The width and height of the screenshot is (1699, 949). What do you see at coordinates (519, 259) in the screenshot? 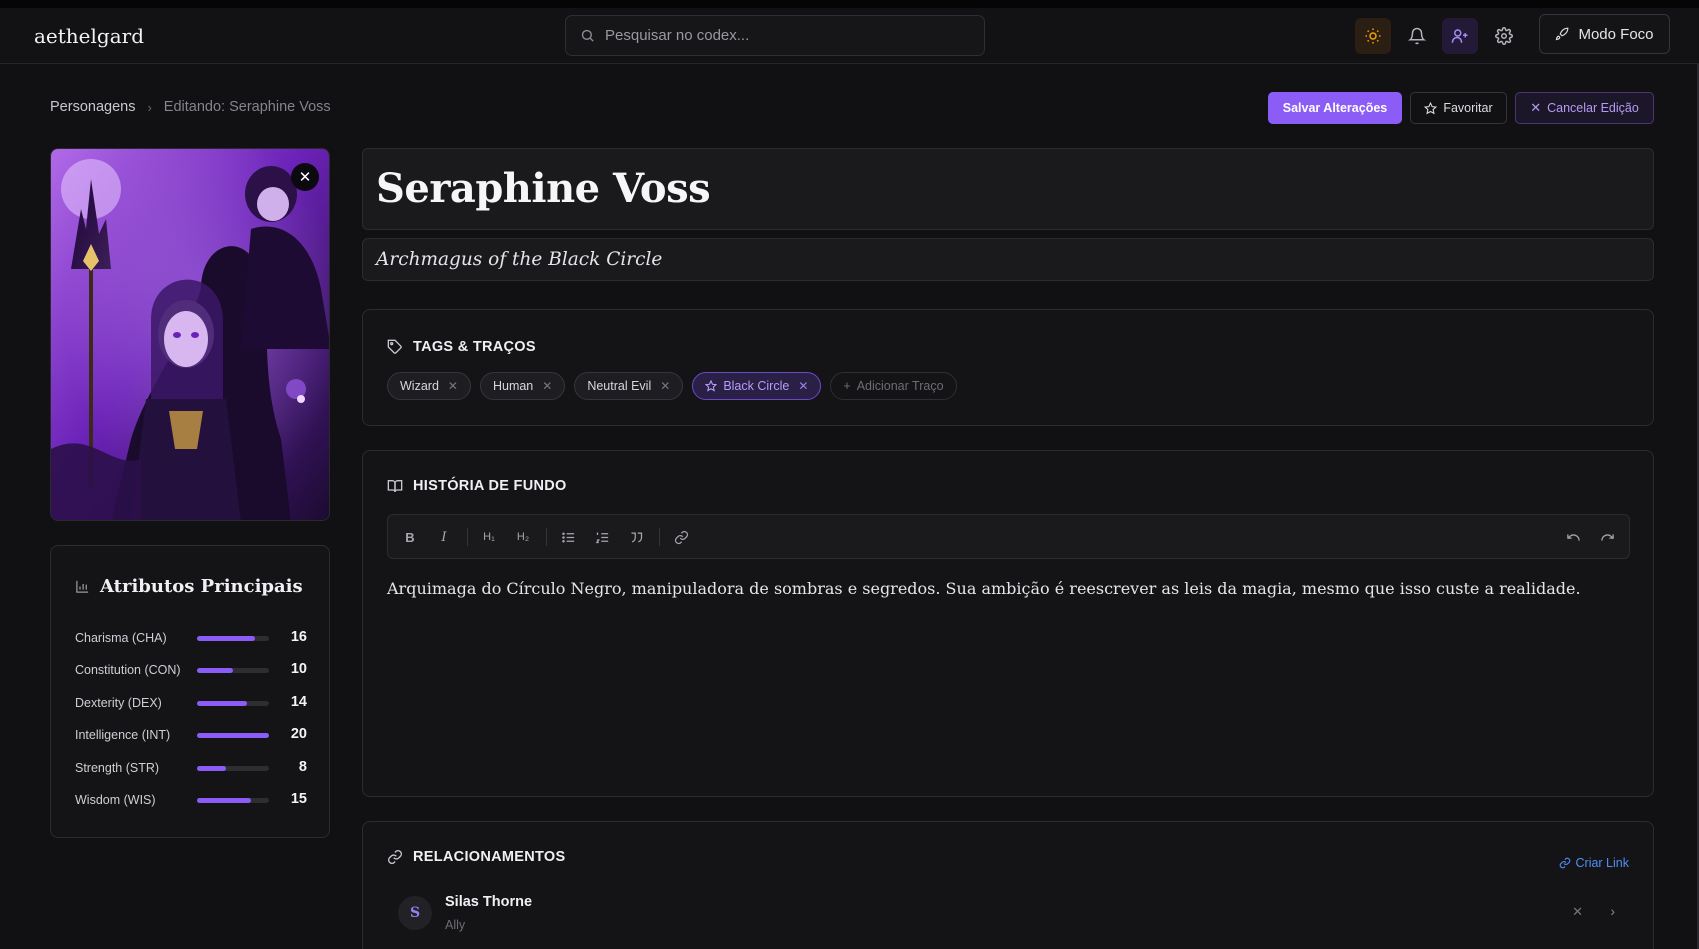
I see `character-subtitle: Archmagus of the Black Circle` at bounding box center [519, 259].